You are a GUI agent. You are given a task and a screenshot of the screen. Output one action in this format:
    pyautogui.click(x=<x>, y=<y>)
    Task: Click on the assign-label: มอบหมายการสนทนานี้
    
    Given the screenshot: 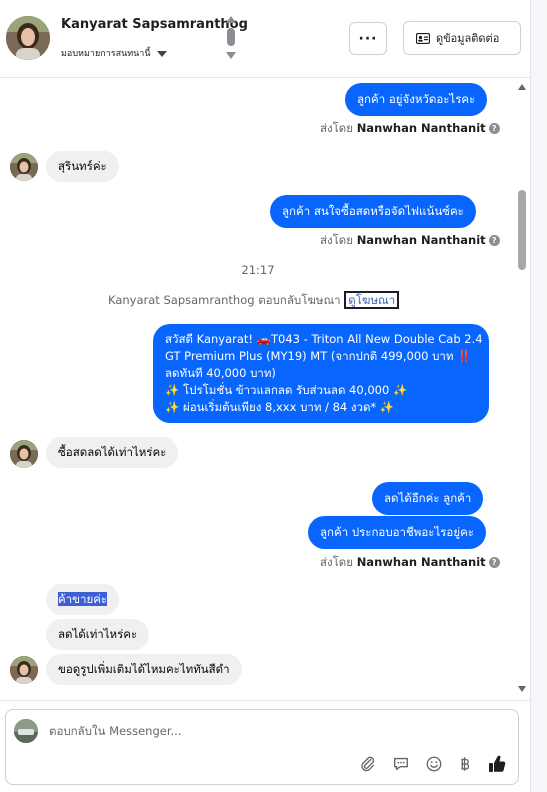 What is the action you would take?
    pyautogui.click(x=106, y=54)
    